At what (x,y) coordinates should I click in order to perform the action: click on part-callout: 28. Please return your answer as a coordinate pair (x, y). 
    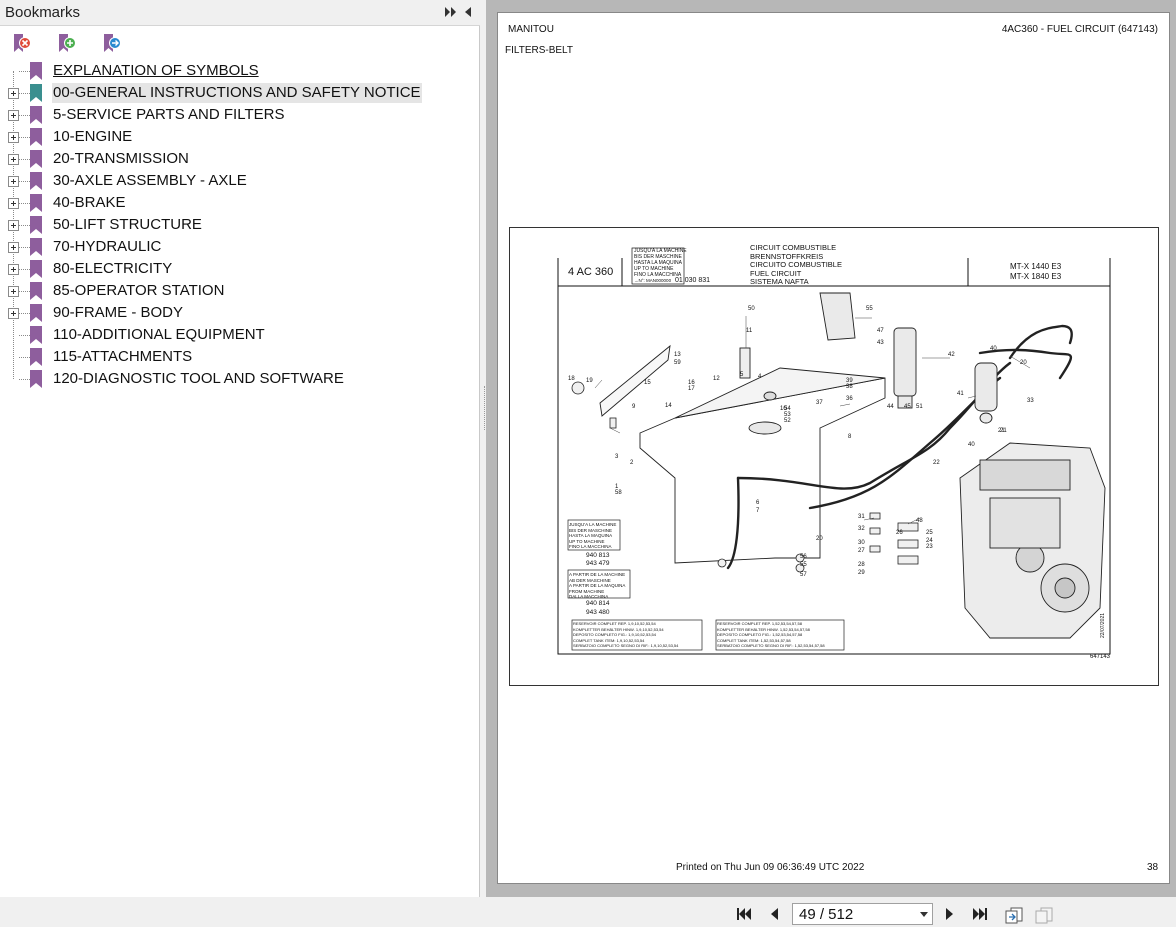
    Looking at the image, I should click on (861, 565).